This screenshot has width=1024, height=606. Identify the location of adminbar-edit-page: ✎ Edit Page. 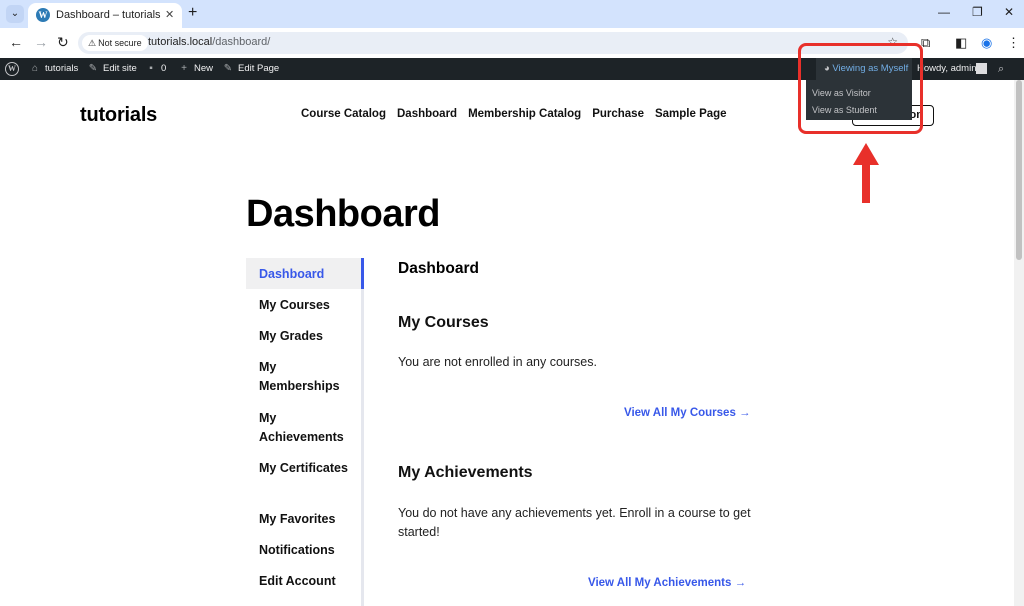
(250, 69).